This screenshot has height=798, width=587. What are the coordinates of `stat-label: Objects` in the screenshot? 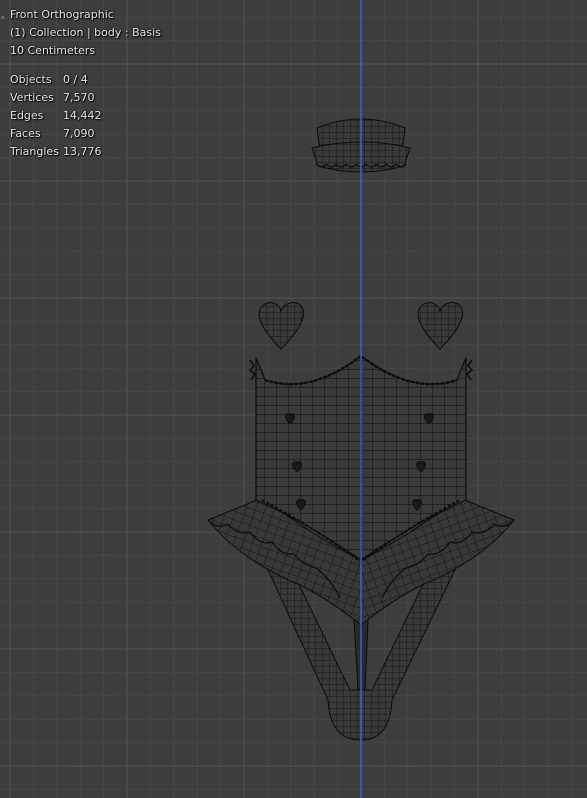 It's located at (31, 79).